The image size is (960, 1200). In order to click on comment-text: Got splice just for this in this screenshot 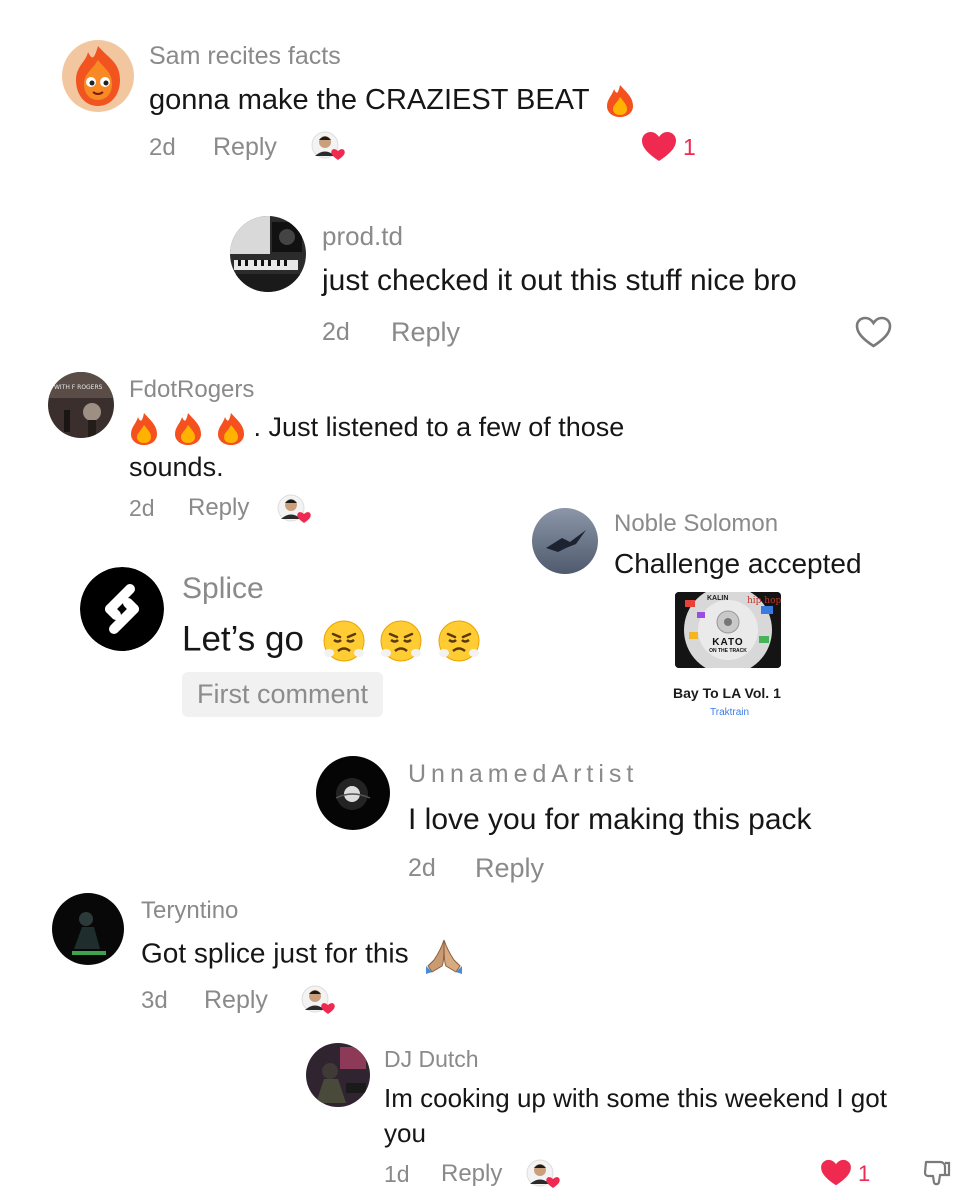, I will do `click(302, 955)`.